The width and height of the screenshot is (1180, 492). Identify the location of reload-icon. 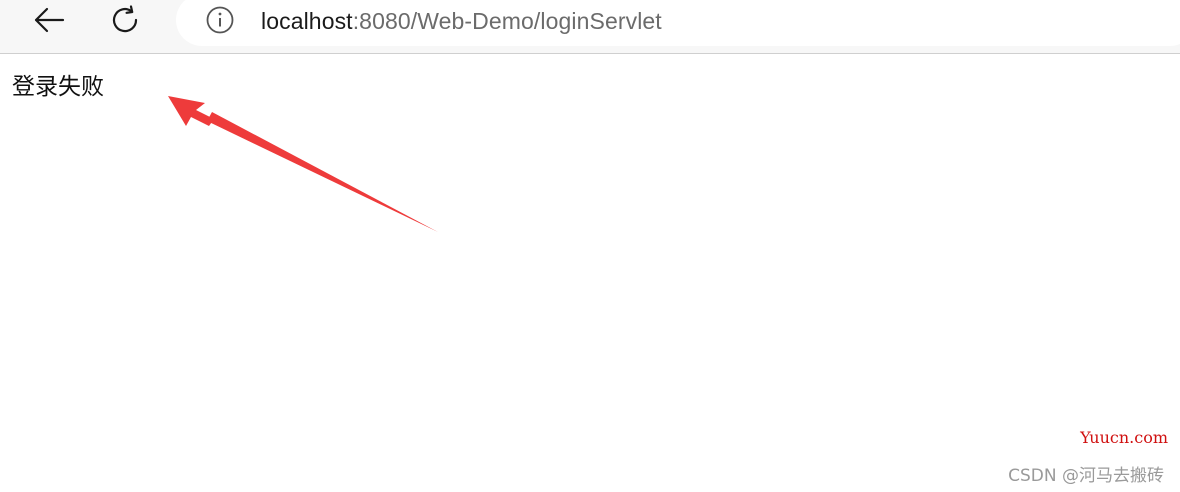
(125, 19).